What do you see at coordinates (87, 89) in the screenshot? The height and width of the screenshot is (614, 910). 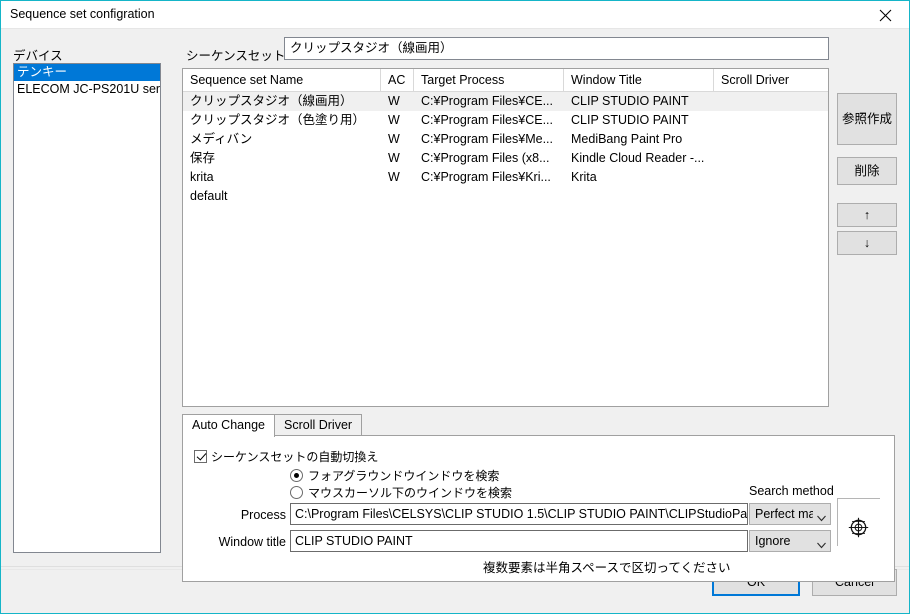 I see `list-item: ELECOM JC-PS201U seri` at bounding box center [87, 89].